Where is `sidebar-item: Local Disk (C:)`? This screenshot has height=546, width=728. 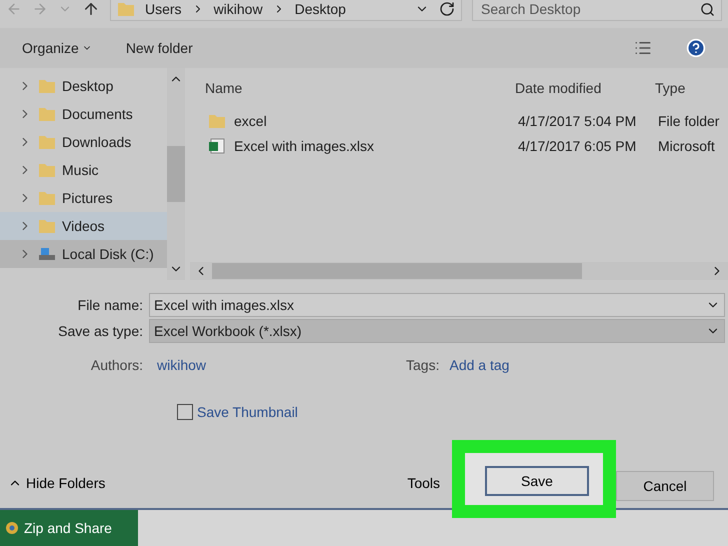
sidebar-item: Local Disk (C:) is located at coordinates (83, 254).